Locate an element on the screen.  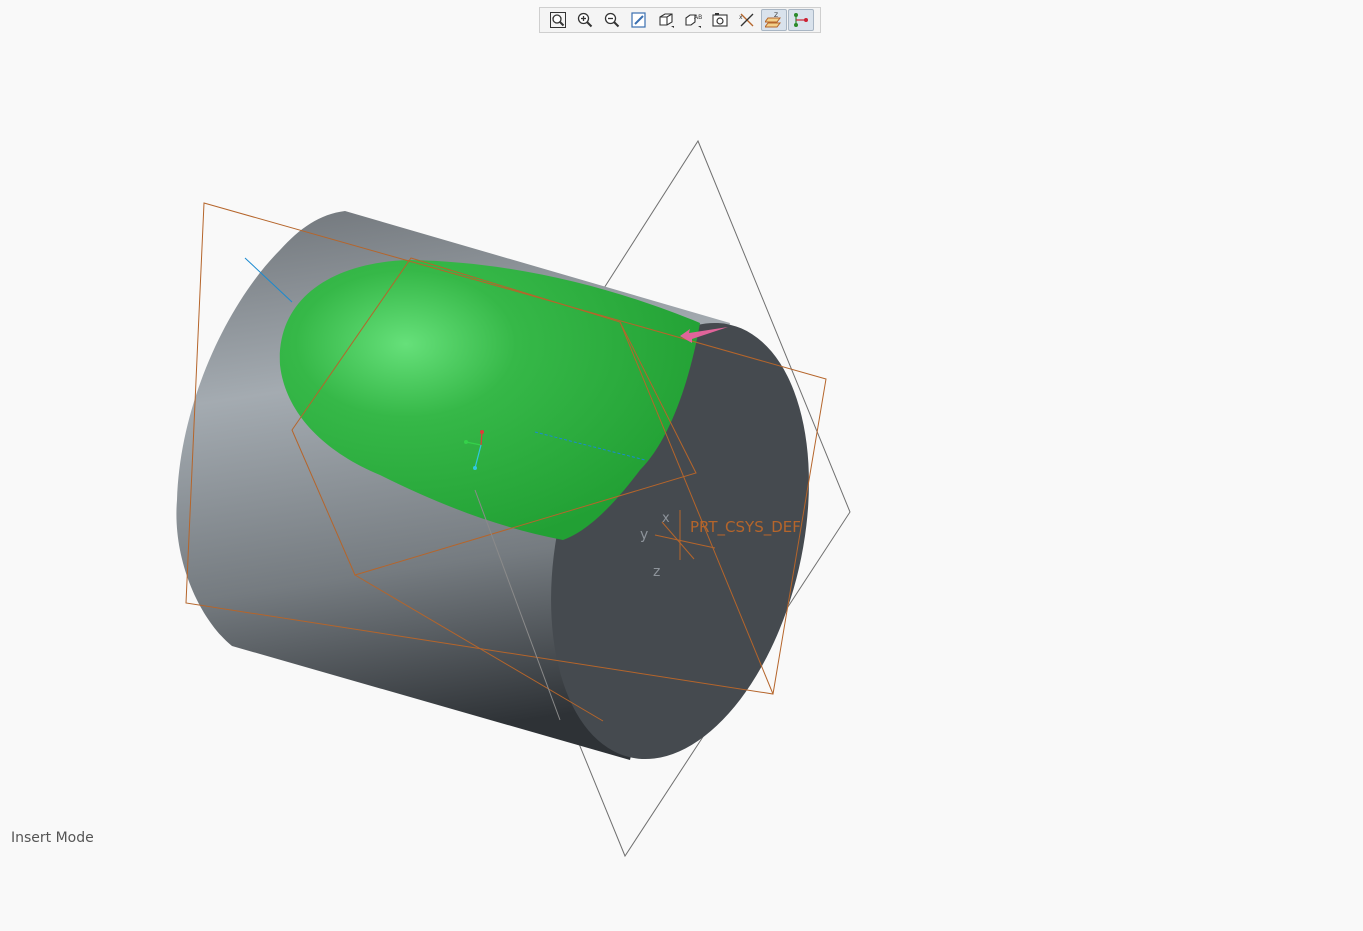
csys-axis-y-label: y is located at coordinates (644, 535).